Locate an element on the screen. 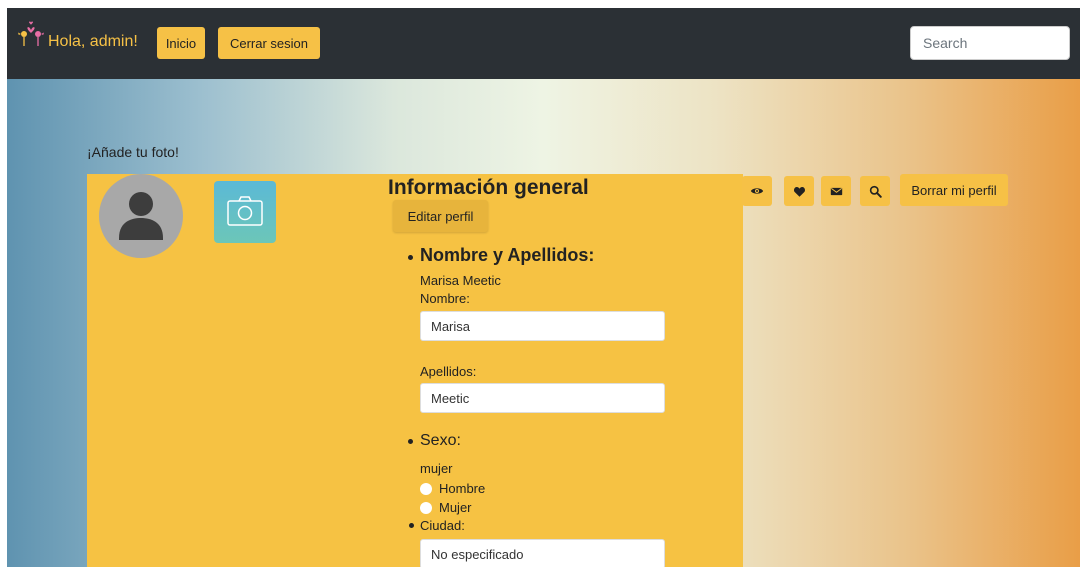 This screenshot has height=567, width=1080. envelope-icon is located at coordinates (836, 191).